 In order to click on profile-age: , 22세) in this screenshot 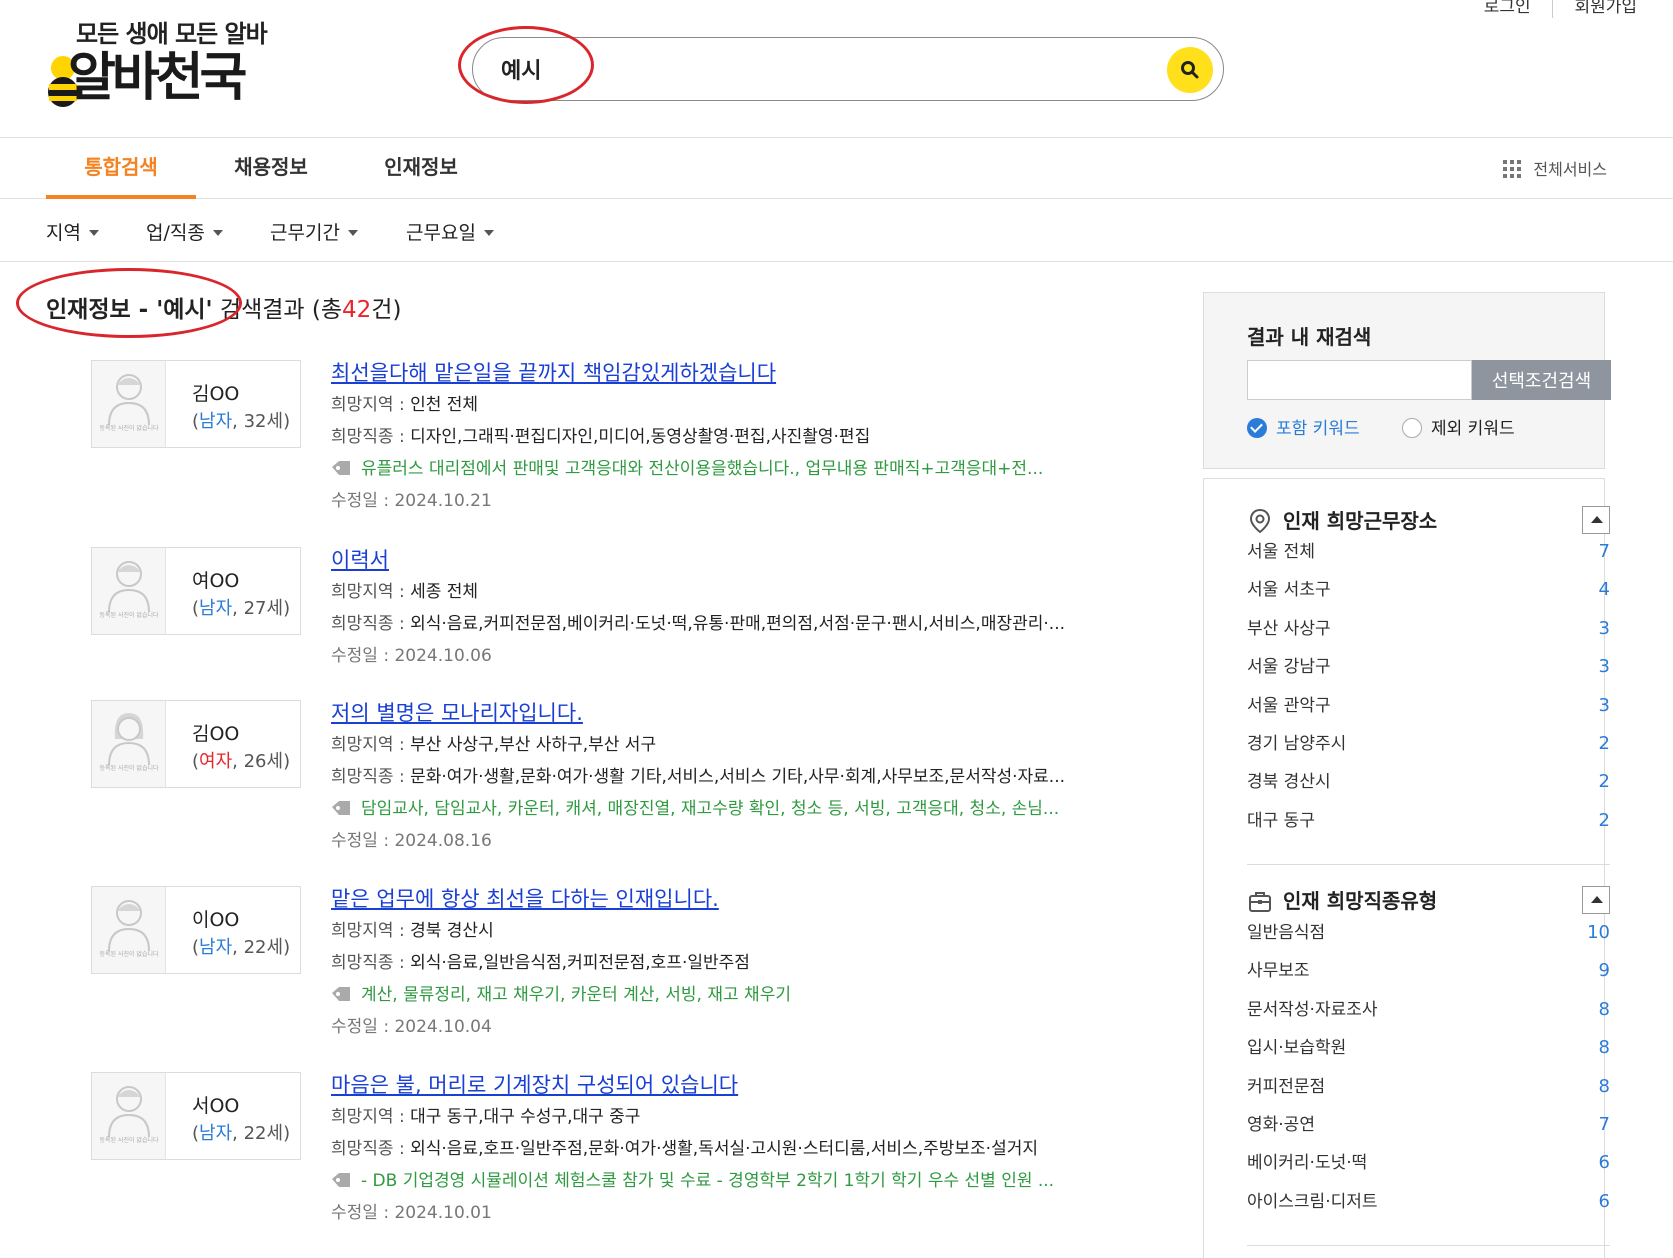, I will do `click(261, 947)`.